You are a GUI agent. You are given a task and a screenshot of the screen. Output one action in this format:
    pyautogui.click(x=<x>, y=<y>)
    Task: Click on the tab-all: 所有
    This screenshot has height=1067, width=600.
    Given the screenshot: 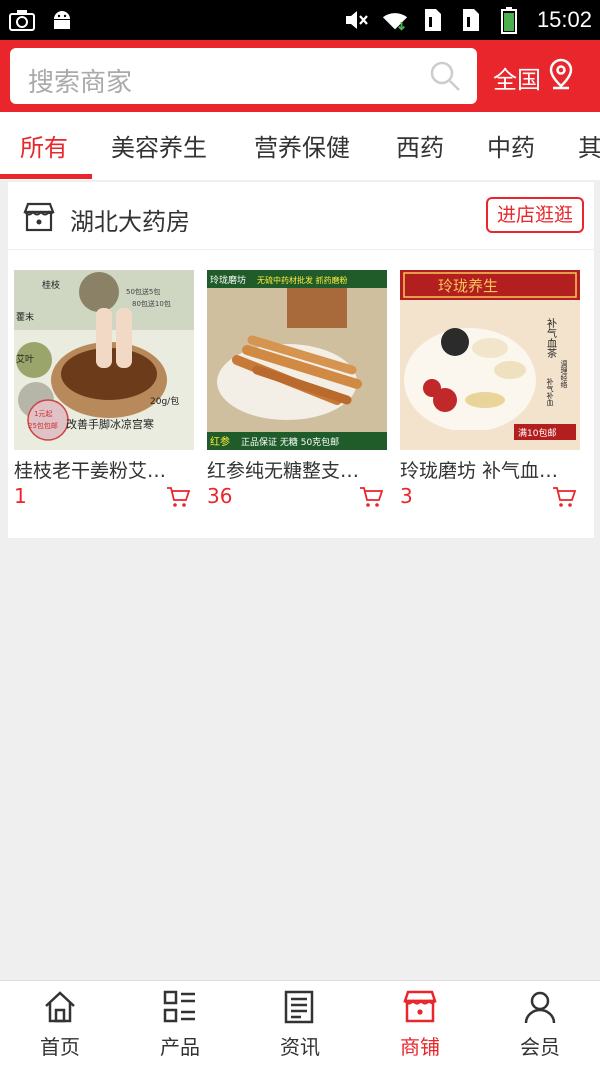 What is the action you would take?
    pyautogui.click(x=44, y=145)
    